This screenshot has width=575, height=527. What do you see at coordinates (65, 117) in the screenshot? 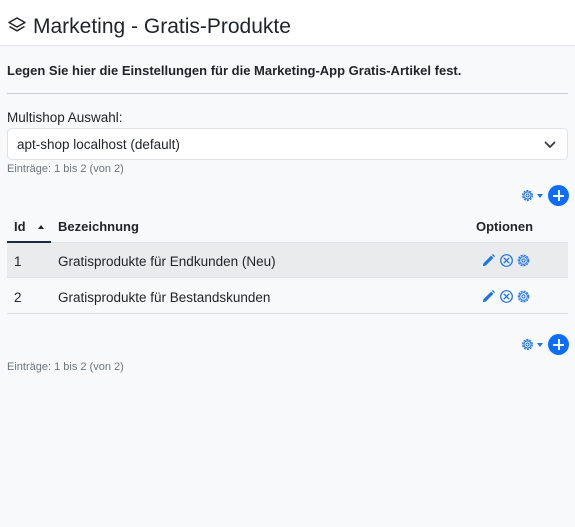
I see `multishop-label: Multishop Auswahl:` at bounding box center [65, 117].